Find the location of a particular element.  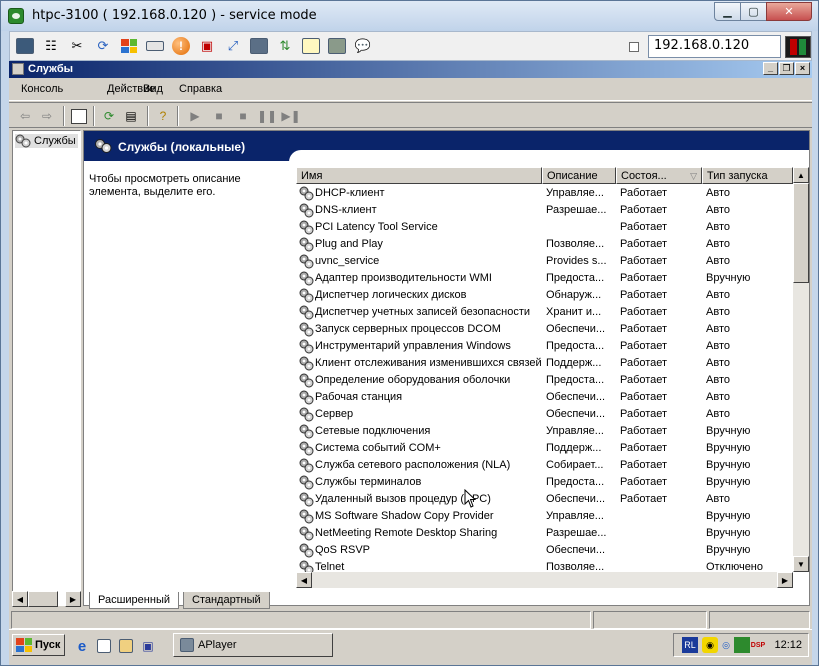

tree-item-services: Службы is located at coordinates (46, 141).